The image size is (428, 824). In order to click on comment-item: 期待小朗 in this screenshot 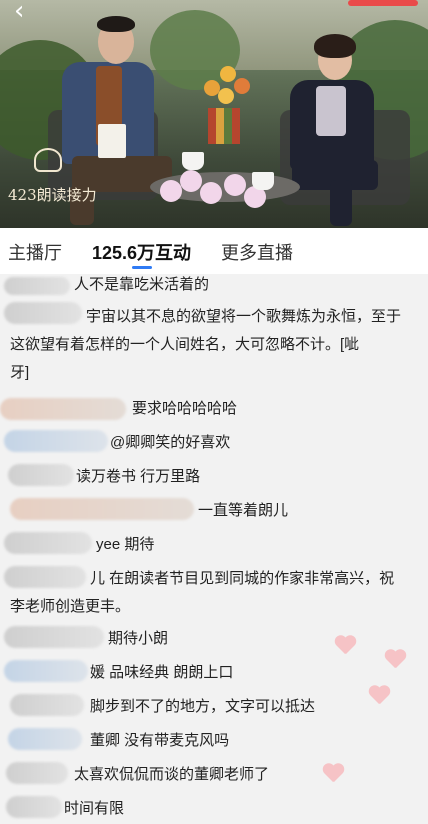, I will do `click(214, 637)`.